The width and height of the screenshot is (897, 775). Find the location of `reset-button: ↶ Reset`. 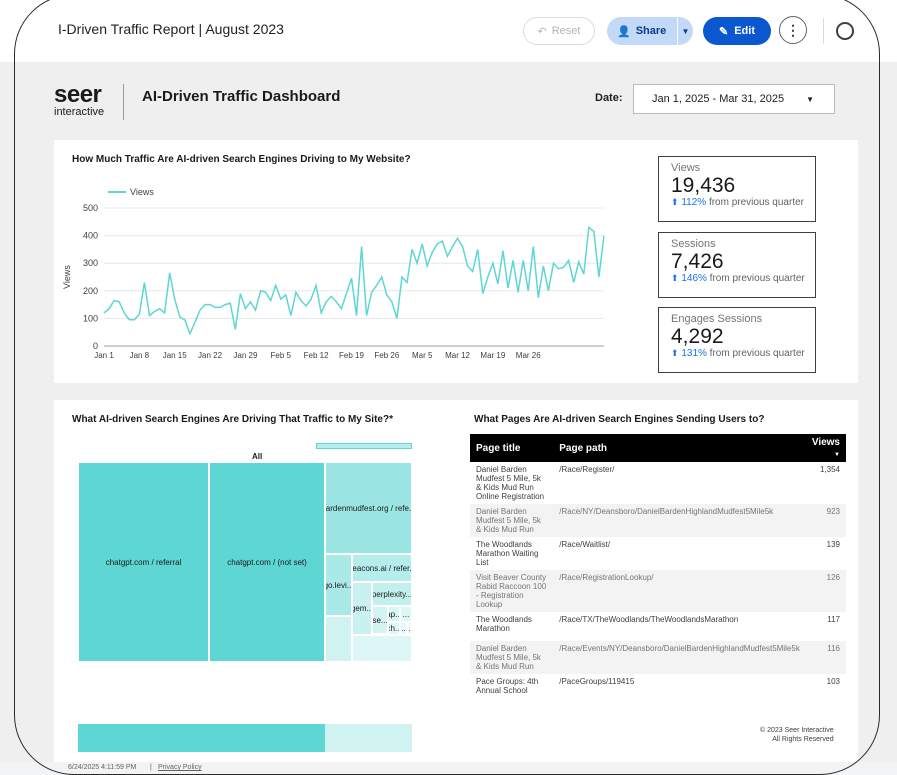

reset-button: ↶ Reset is located at coordinates (559, 31).